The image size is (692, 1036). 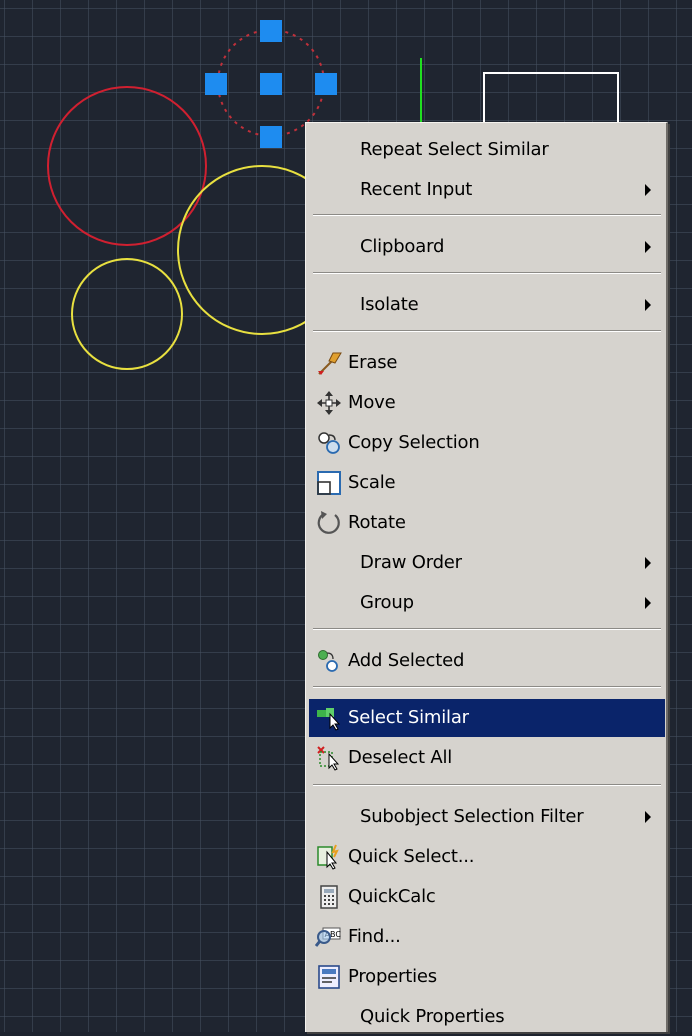 I want to click on properties-icon, so click(x=329, y=977).